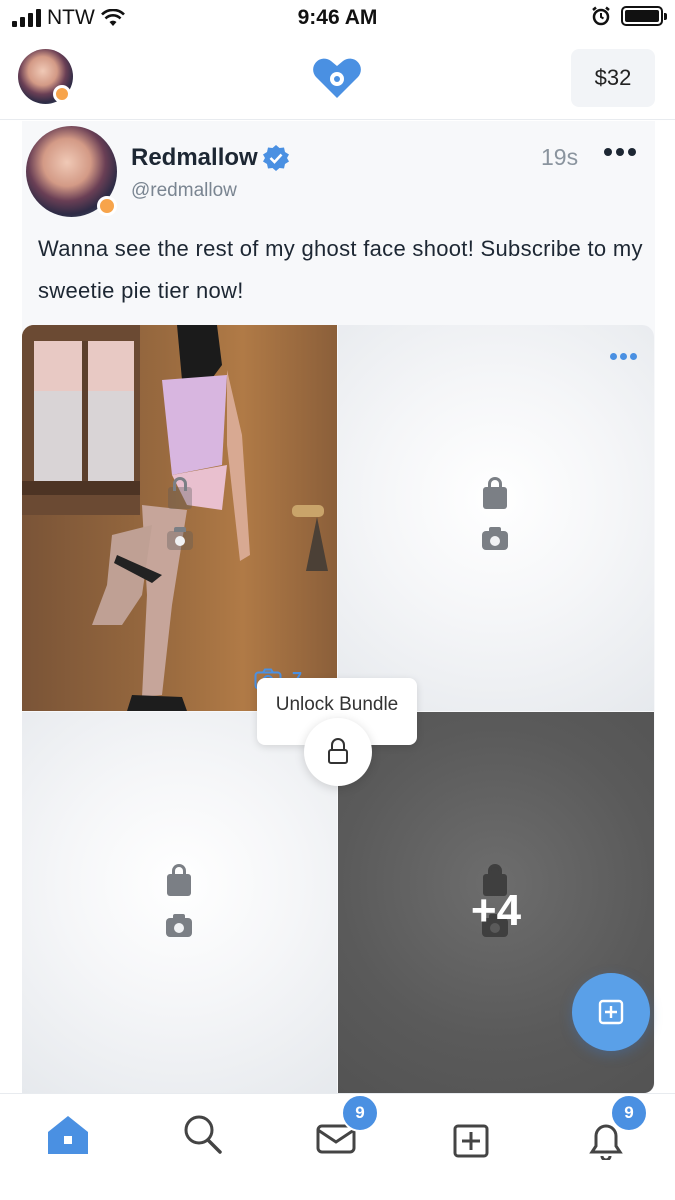 This screenshot has width=675, height=1200. Describe the element at coordinates (62, 94) in the screenshot. I see `online-status-dot` at that location.